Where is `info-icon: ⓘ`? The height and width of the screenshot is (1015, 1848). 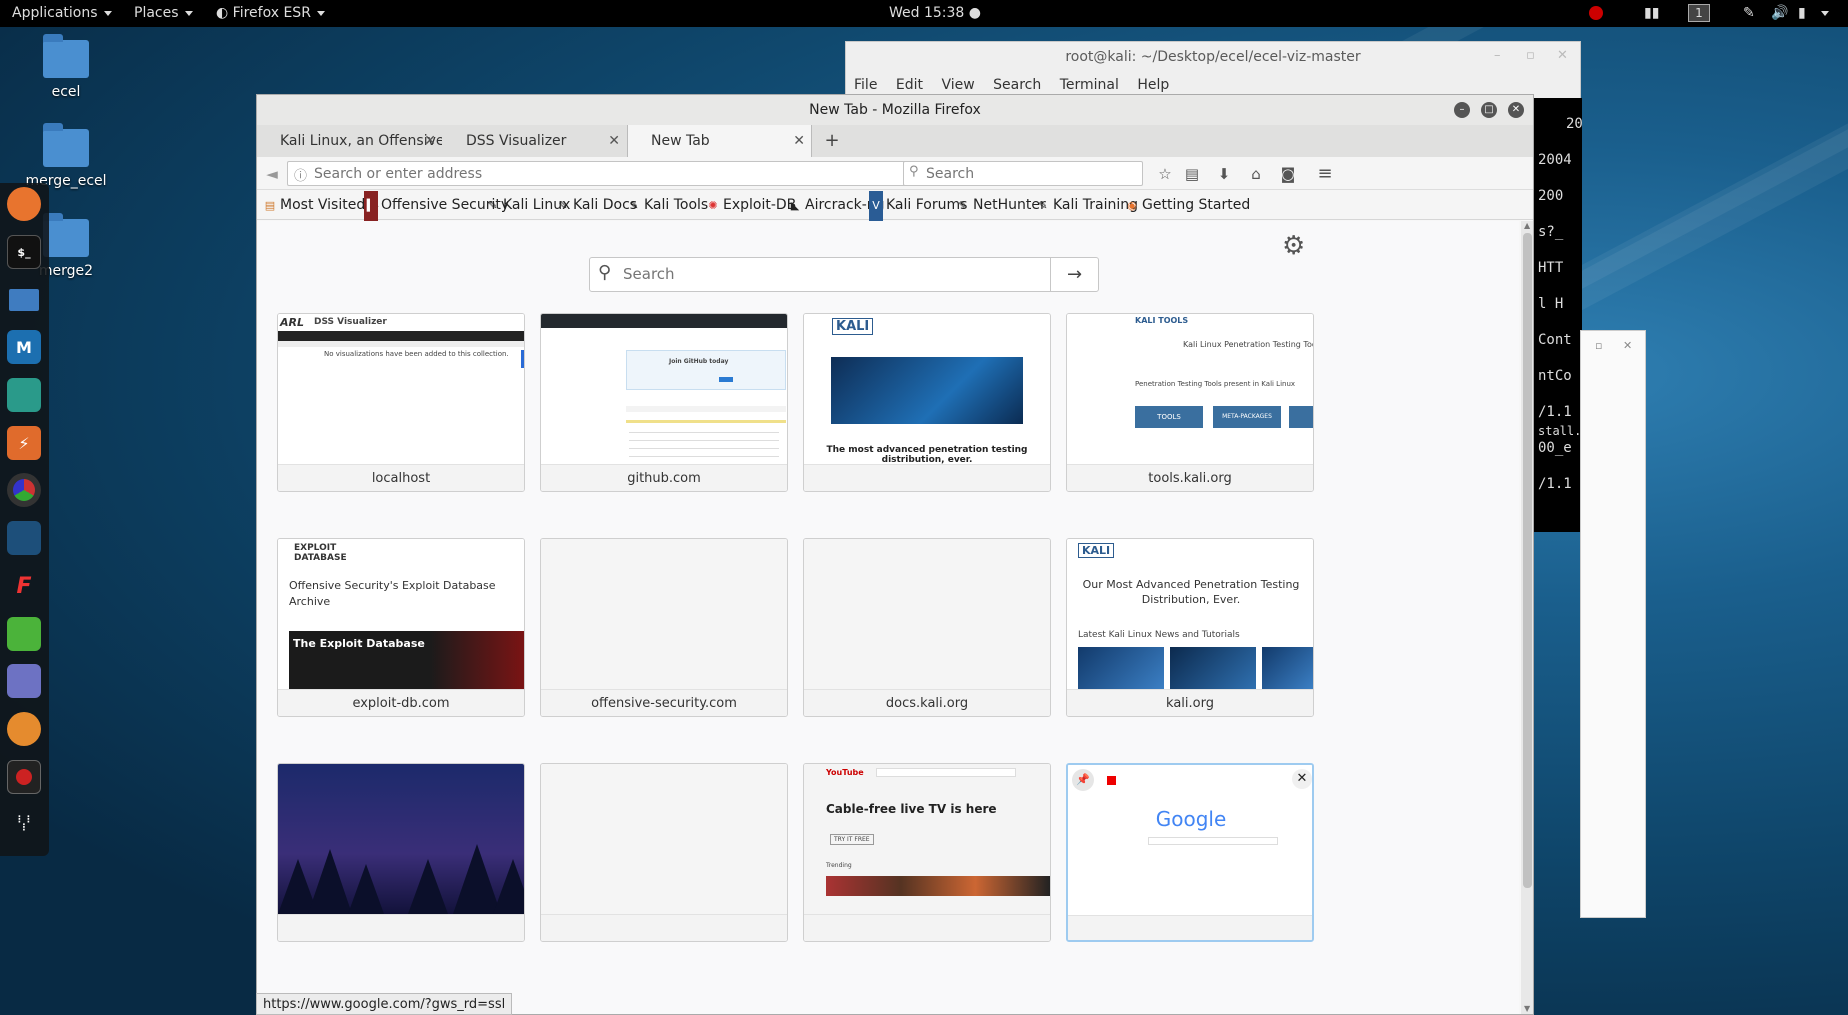 info-icon: ⓘ is located at coordinates (300, 174).